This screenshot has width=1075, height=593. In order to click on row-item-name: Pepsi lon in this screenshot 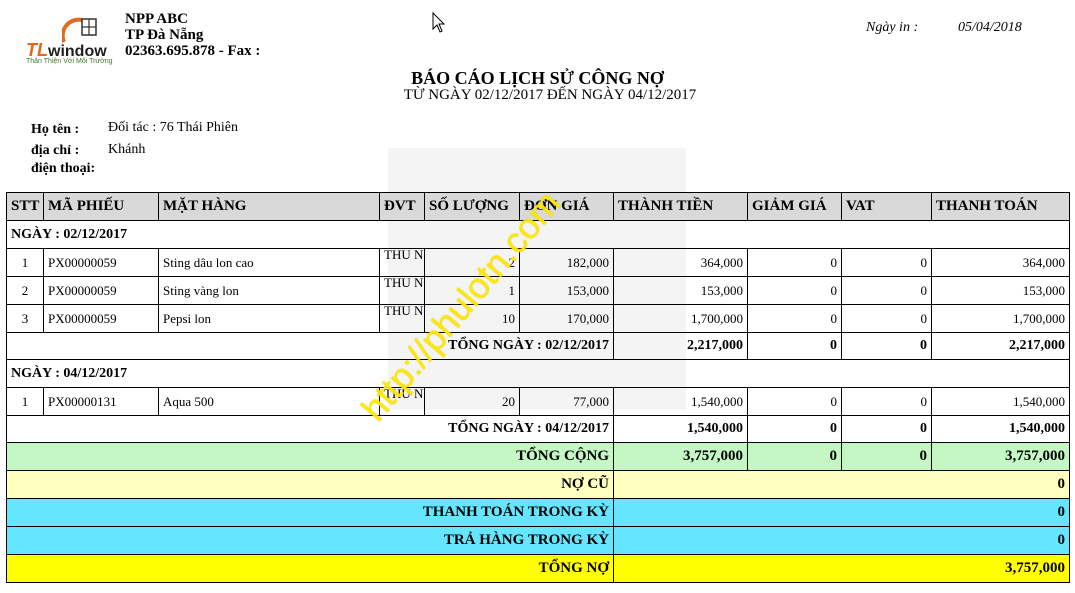, I will do `click(269, 318)`.